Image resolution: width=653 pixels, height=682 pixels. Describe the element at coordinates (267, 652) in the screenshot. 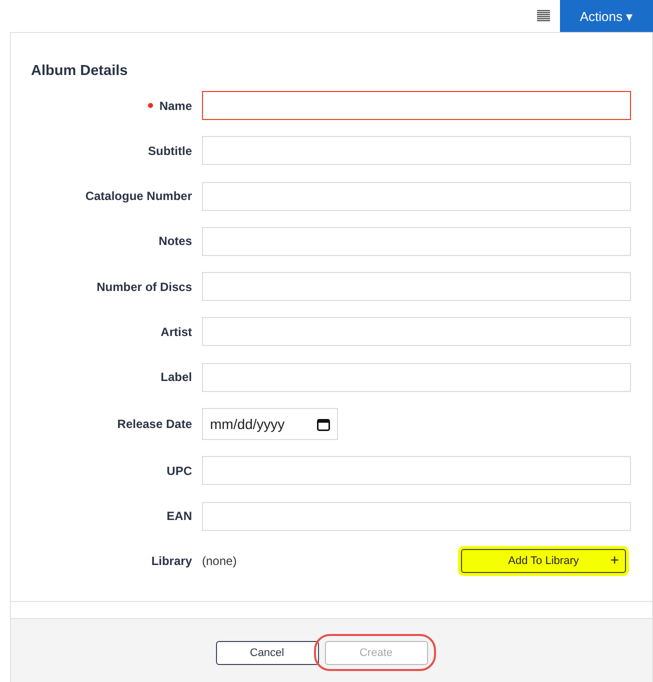

I see `cancel-button: Cancel` at that location.